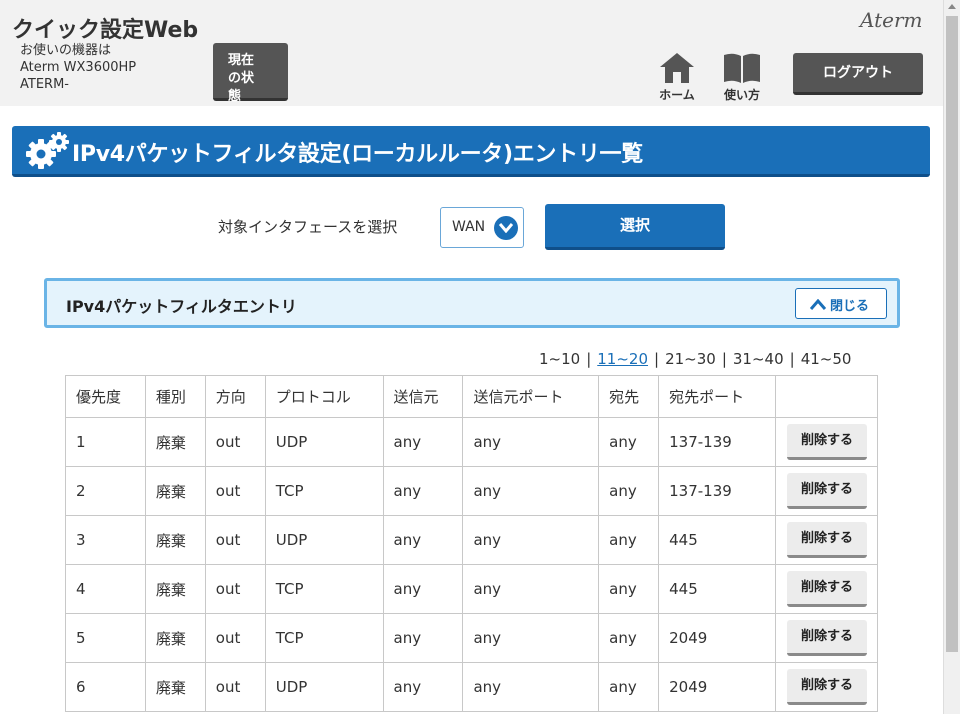  Describe the element at coordinates (472, 303) in the screenshot. I see `entry-panel: IPv4パケットフィルタエントリ 閉じる` at that location.